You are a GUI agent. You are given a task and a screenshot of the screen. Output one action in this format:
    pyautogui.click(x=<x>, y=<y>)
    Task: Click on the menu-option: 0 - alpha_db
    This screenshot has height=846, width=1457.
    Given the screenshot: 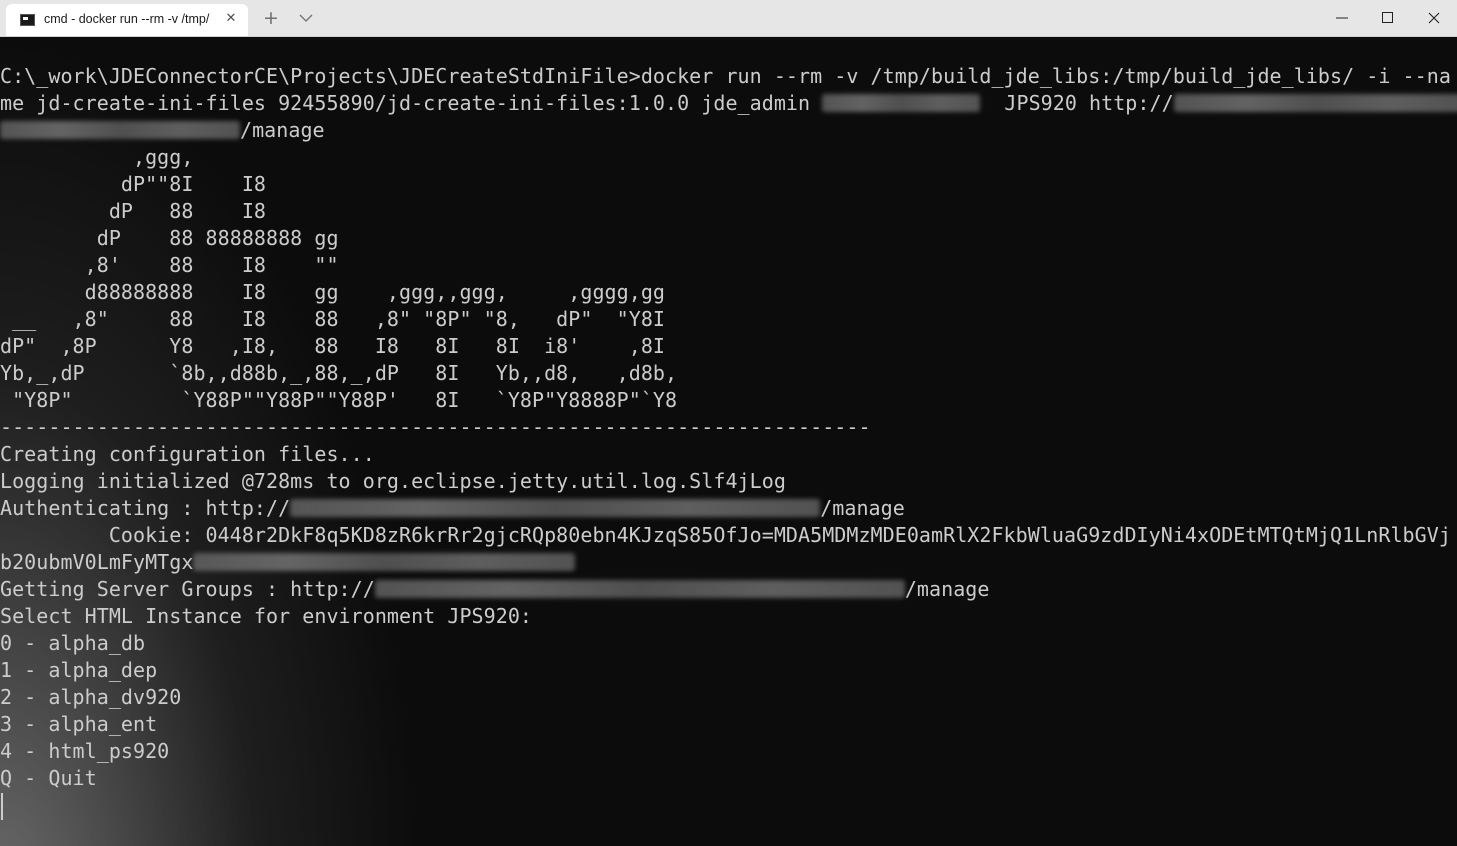 What is the action you would take?
    pyautogui.click(x=73, y=643)
    